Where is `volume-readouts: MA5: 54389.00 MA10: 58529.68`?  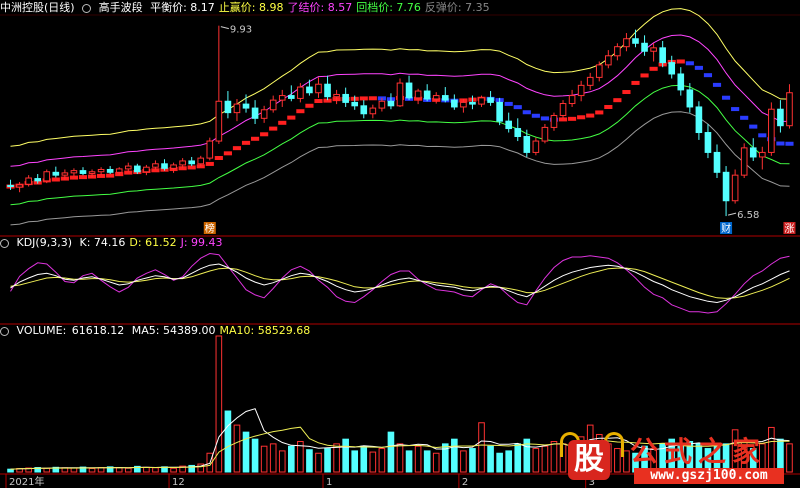 volume-readouts: MA5: 54389.00 MA10: 58529.68 is located at coordinates (223, 330).